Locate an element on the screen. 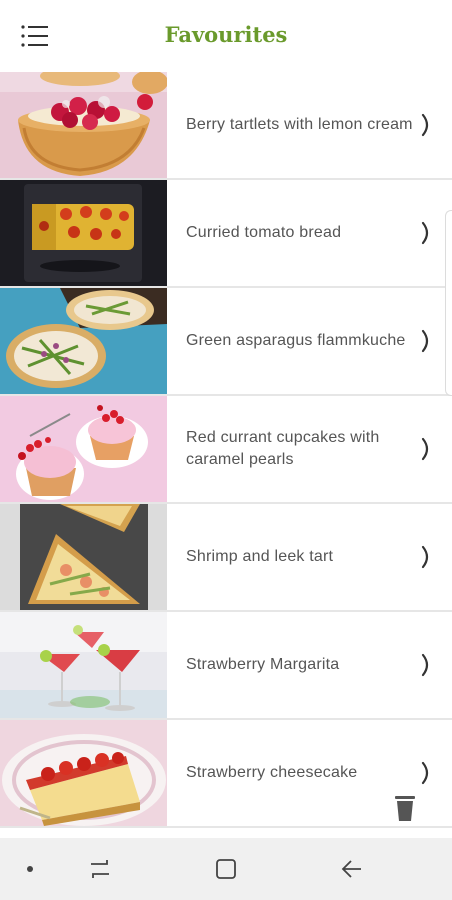 The height and width of the screenshot is (900, 452). recipe-title: Strawberry cheesecake is located at coordinates (272, 772).